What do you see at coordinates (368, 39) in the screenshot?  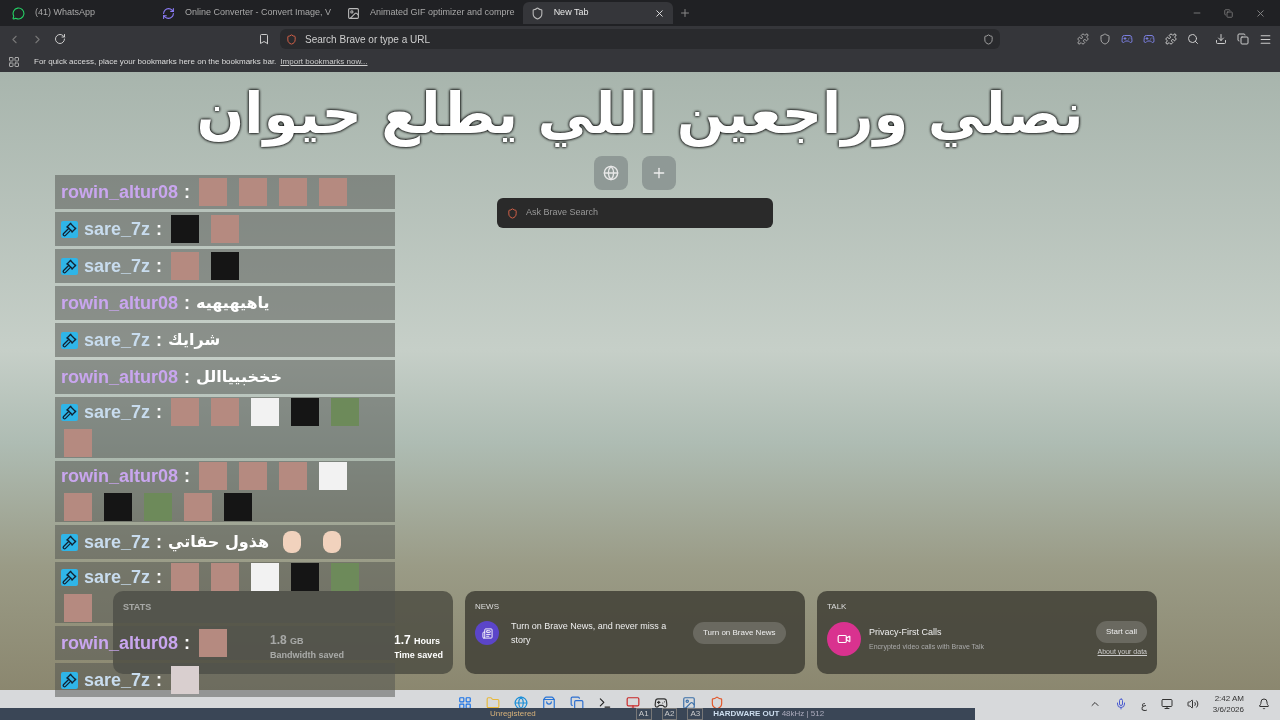 I see `address-placeholder: Search Brave or type a URL` at bounding box center [368, 39].